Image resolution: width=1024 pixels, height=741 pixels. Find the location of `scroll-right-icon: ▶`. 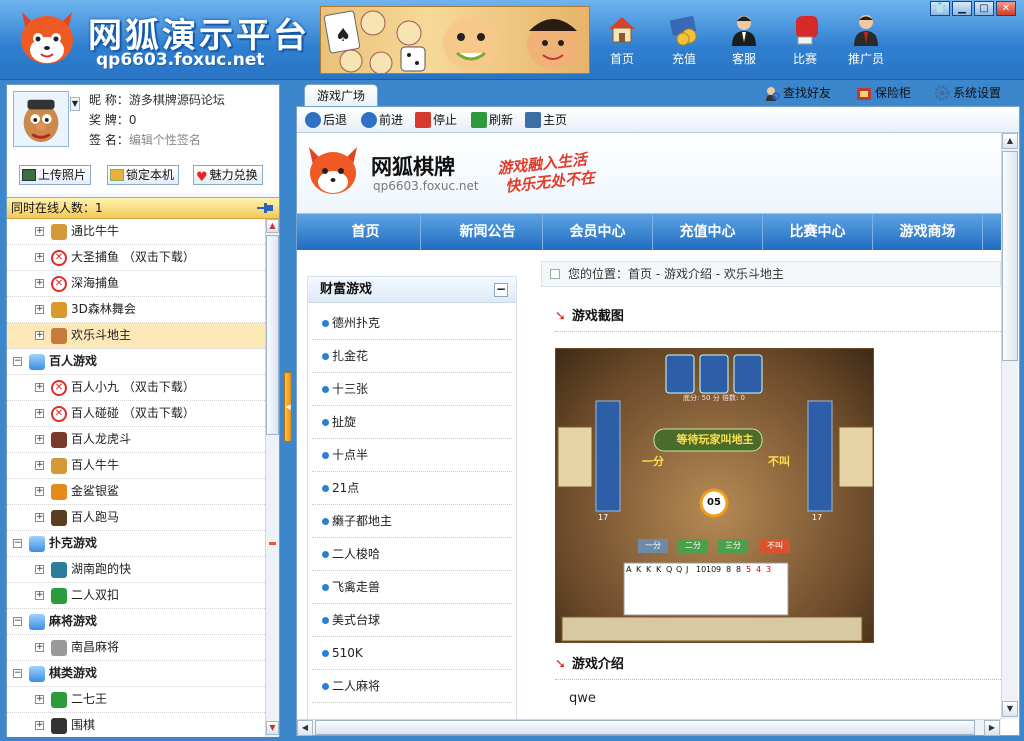

scroll-right-icon: ▶ is located at coordinates (992, 728).